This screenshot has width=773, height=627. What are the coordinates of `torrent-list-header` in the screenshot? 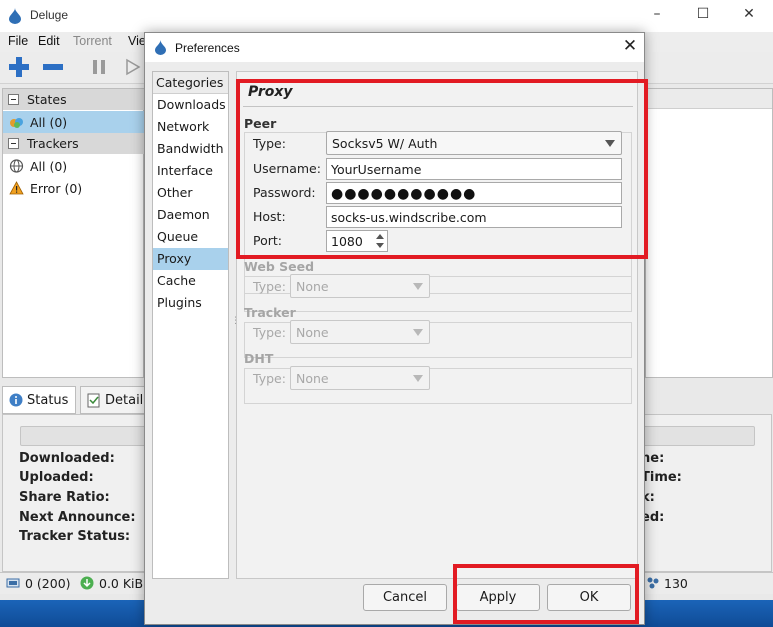 It's located at (709, 99).